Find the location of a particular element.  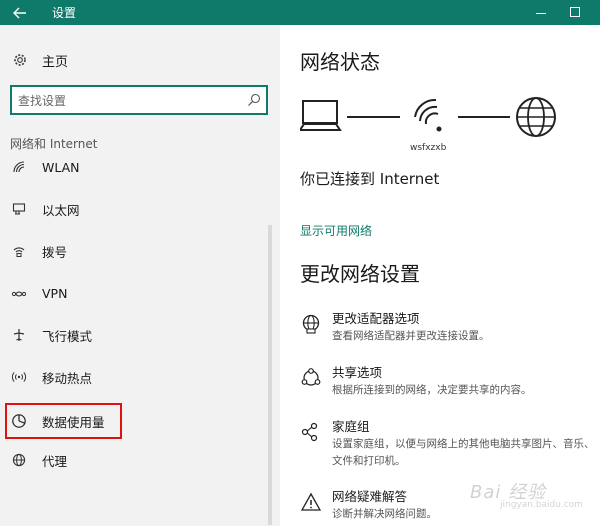

connection-status: 你已连接到 Internet is located at coordinates (370, 179).